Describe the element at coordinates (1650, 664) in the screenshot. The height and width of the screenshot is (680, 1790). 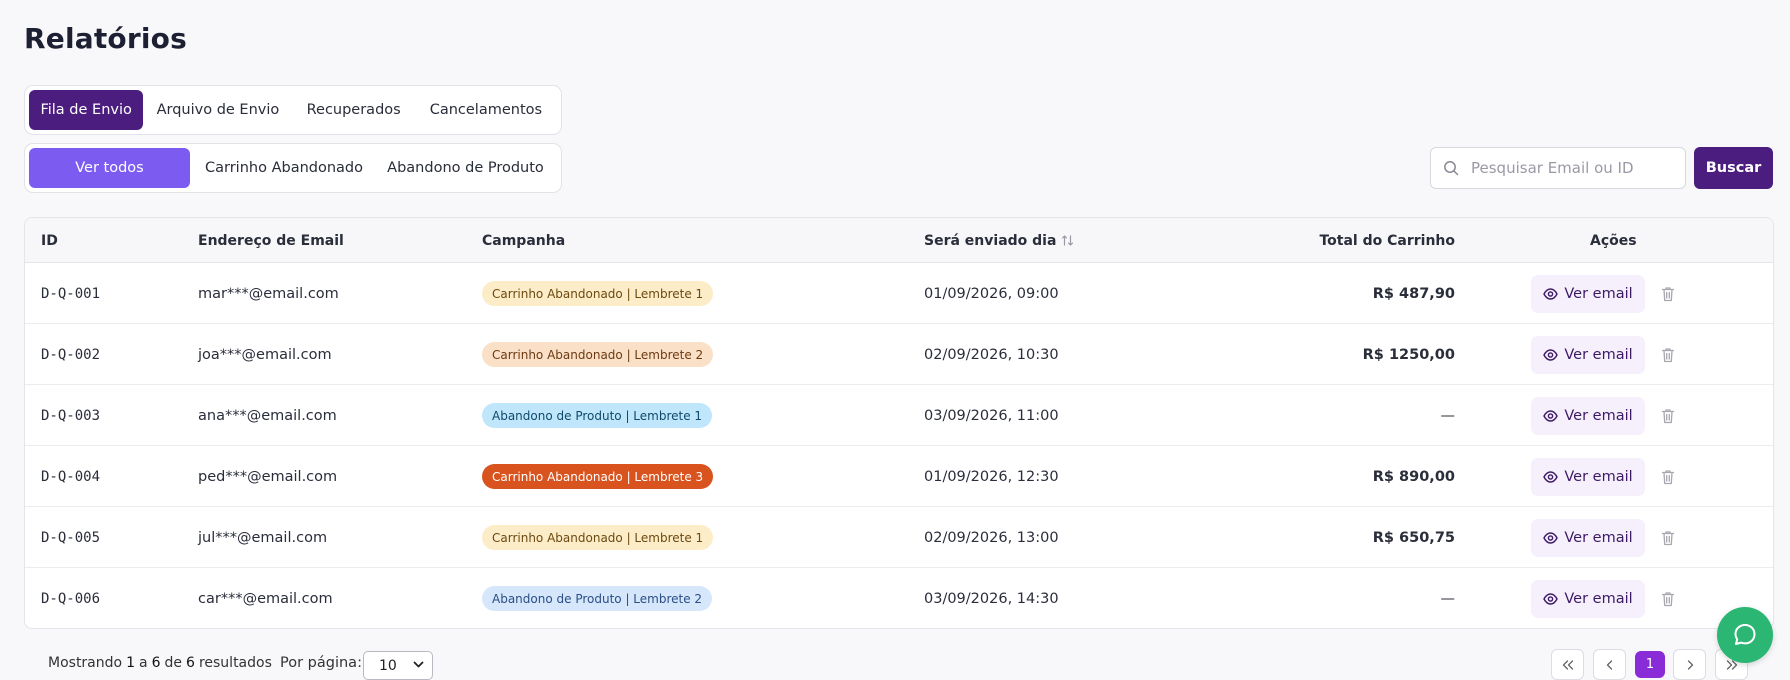
I see `page-button-current: 1` at that location.